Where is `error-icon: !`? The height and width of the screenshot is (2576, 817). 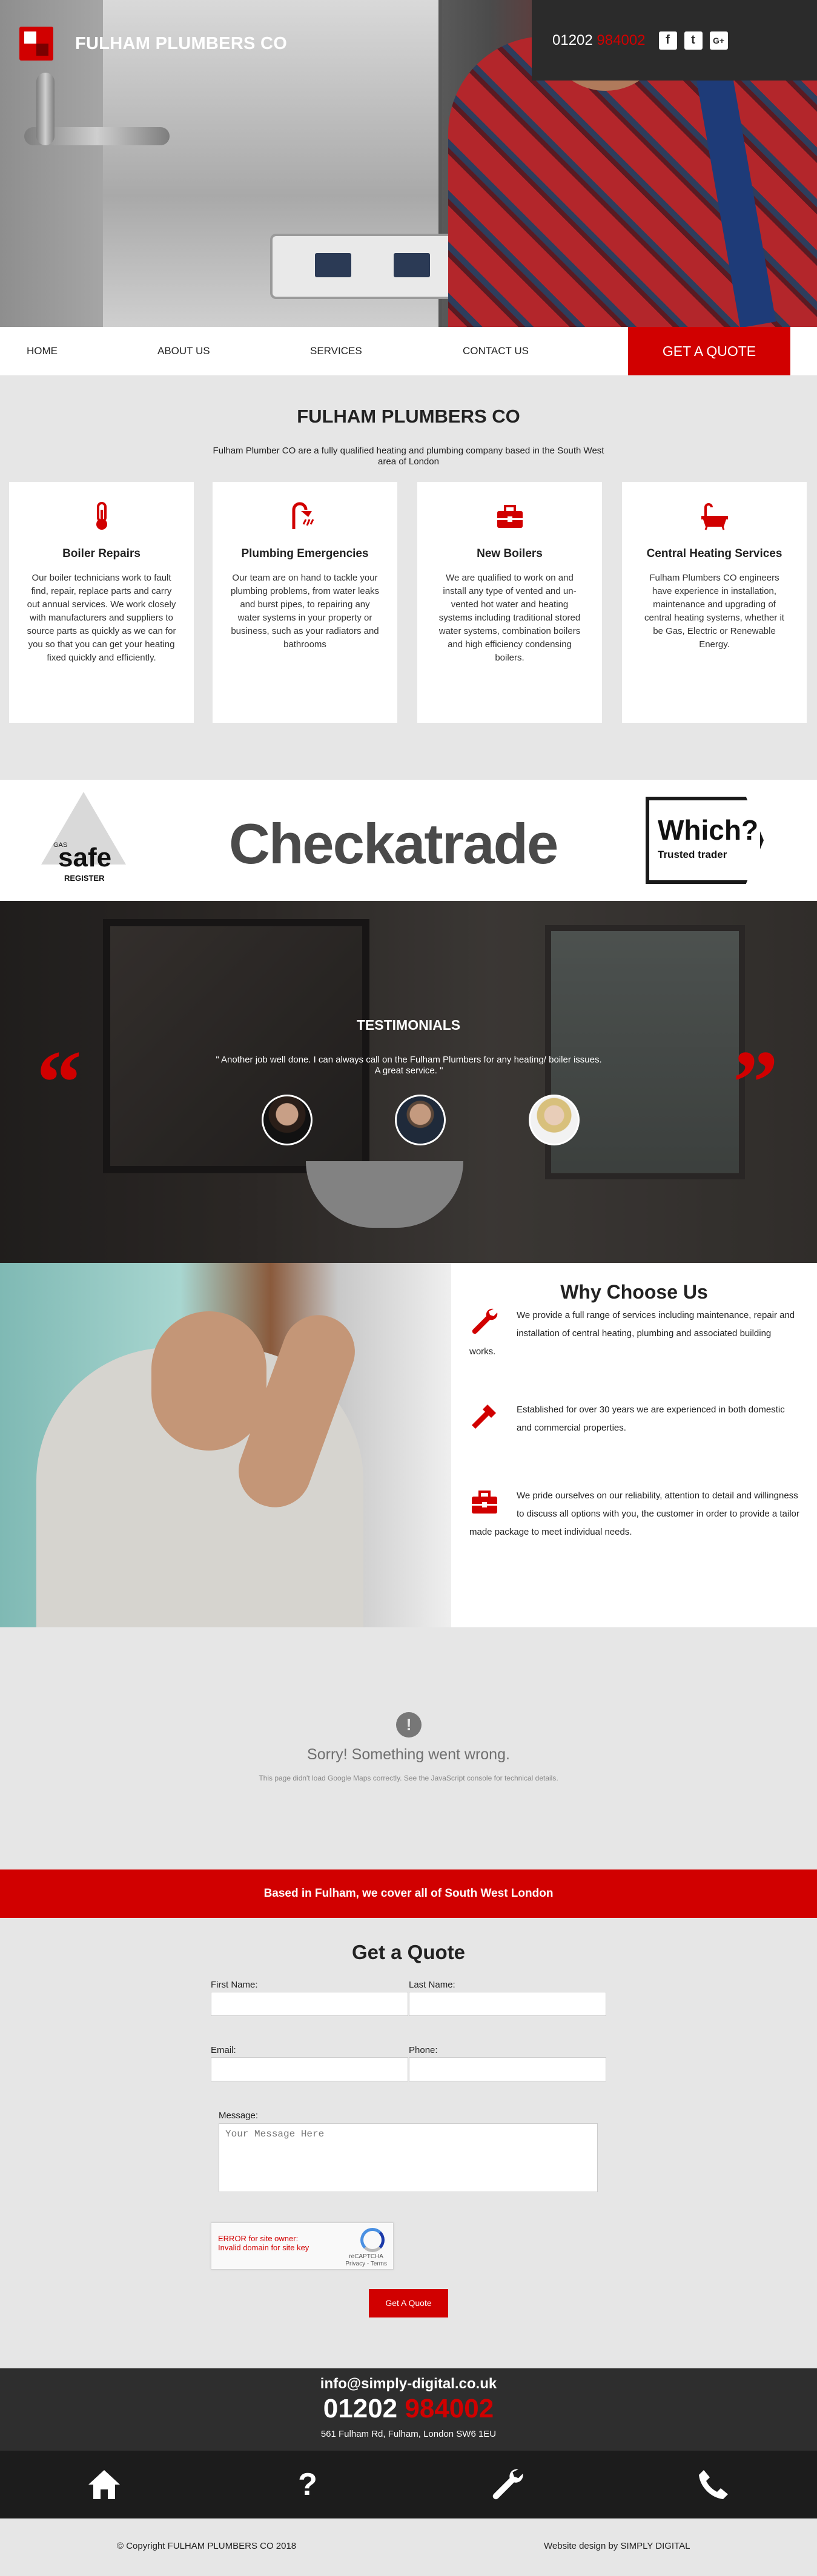
error-icon: ! is located at coordinates (409, 1725).